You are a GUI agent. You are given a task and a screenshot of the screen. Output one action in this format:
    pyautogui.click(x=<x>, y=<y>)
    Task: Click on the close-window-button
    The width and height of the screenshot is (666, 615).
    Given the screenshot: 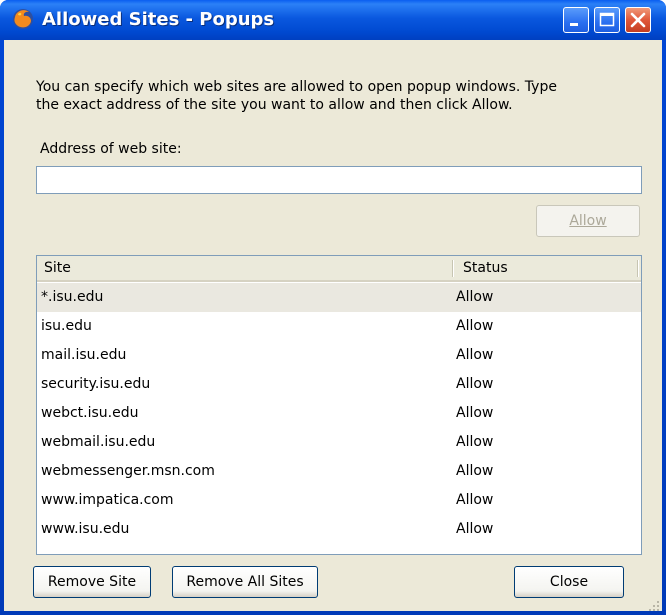 What is the action you would take?
    pyautogui.click(x=638, y=20)
    